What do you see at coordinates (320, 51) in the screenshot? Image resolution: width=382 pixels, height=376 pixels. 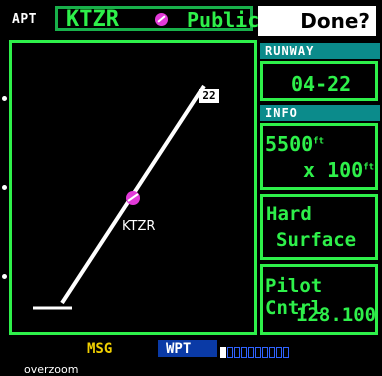 I see `runway-section-title: RUNWAY` at bounding box center [320, 51].